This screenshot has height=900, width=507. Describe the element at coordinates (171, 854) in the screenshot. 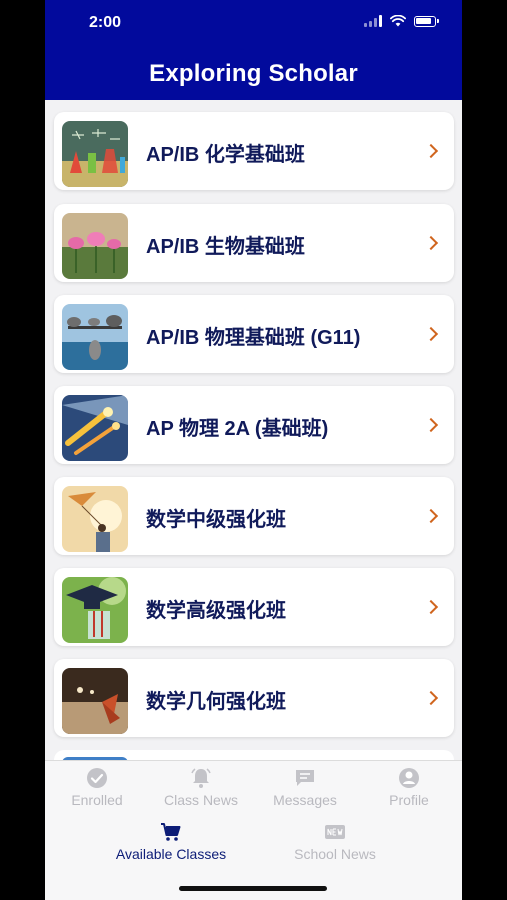

I see `tab-available-classes-label: Available Classes` at that location.